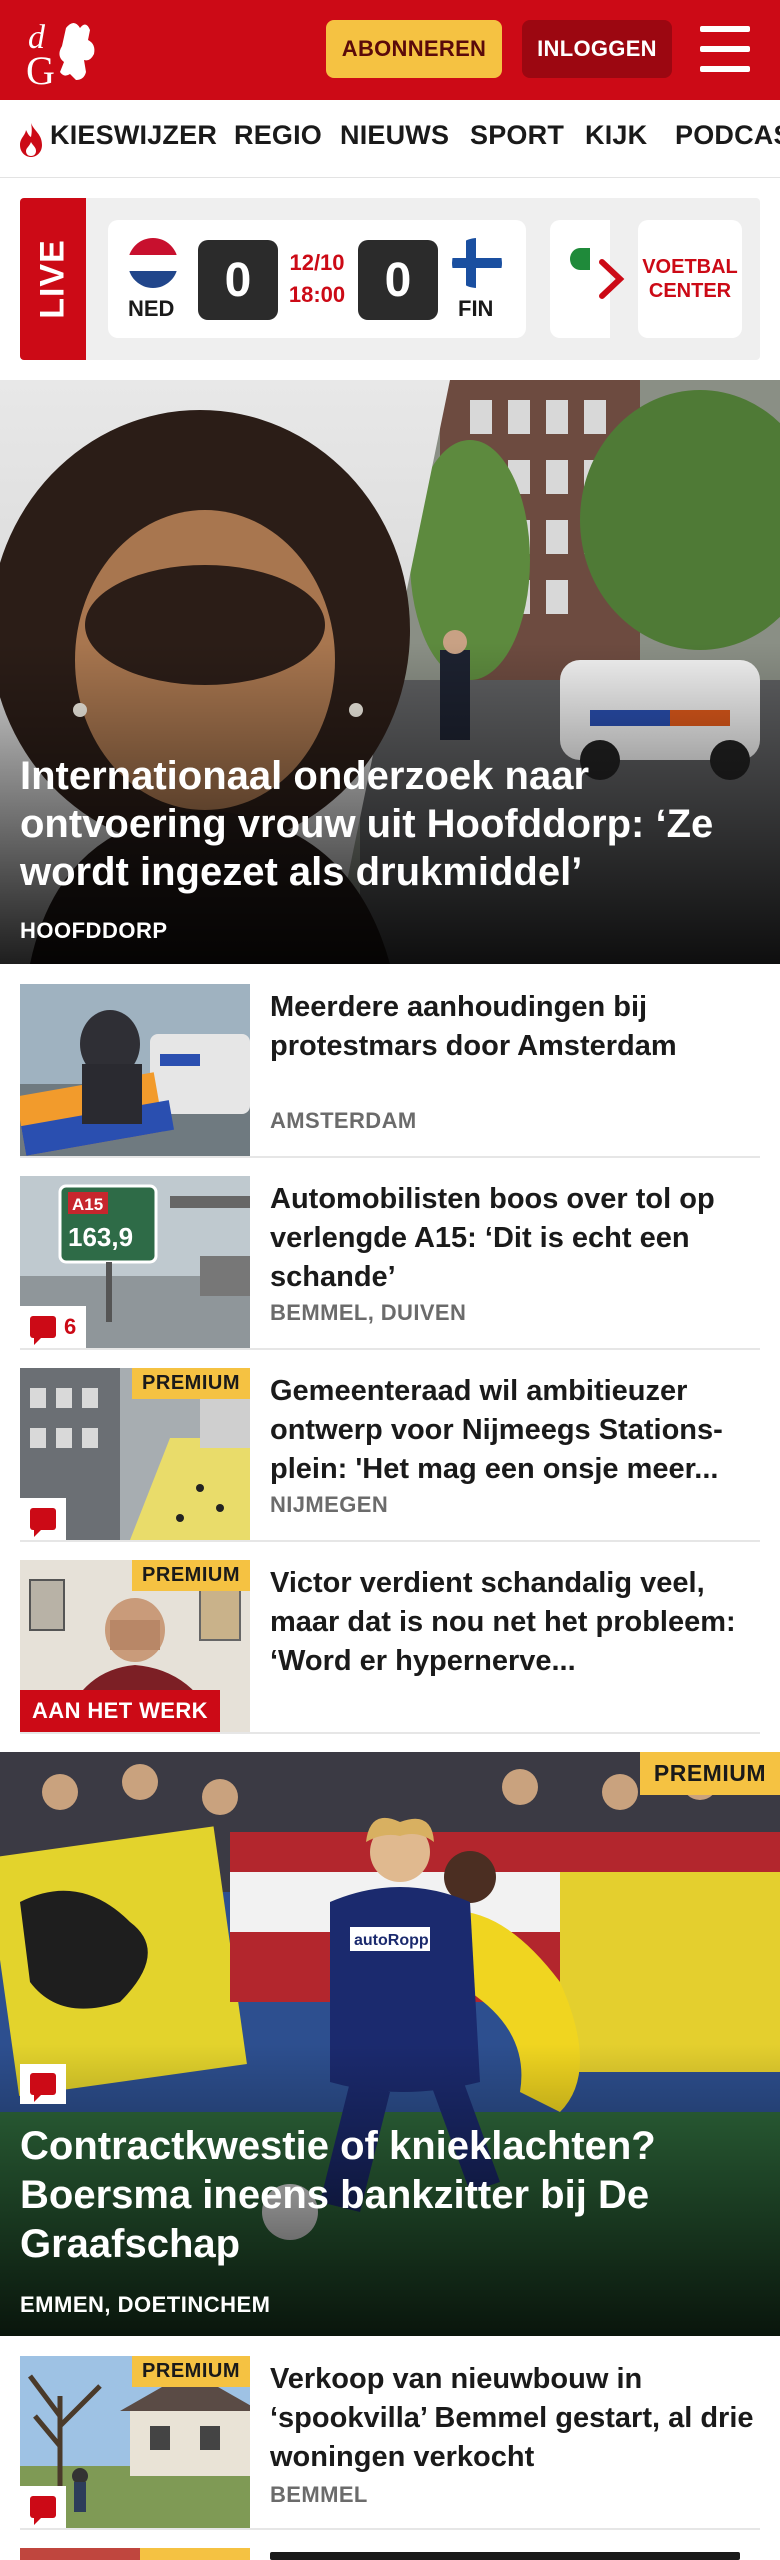 Image resolution: width=780 pixels, height=2560 pixels. Describe the element at coordinates (597, 49) in the screenshot. I see `login-button: INLOGGEN` at that location.